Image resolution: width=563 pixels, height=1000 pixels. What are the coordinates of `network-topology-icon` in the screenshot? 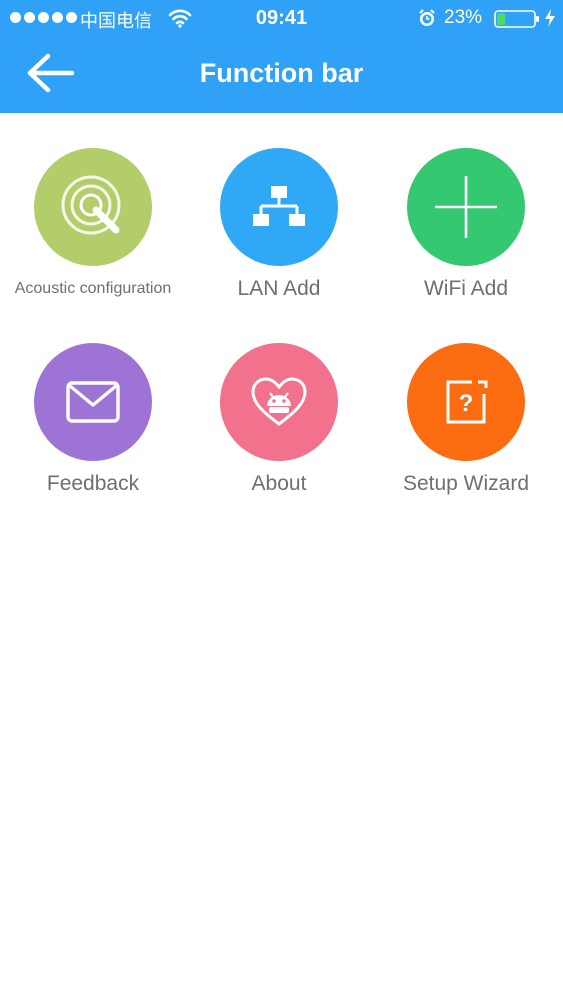 It's located at (279, 206).